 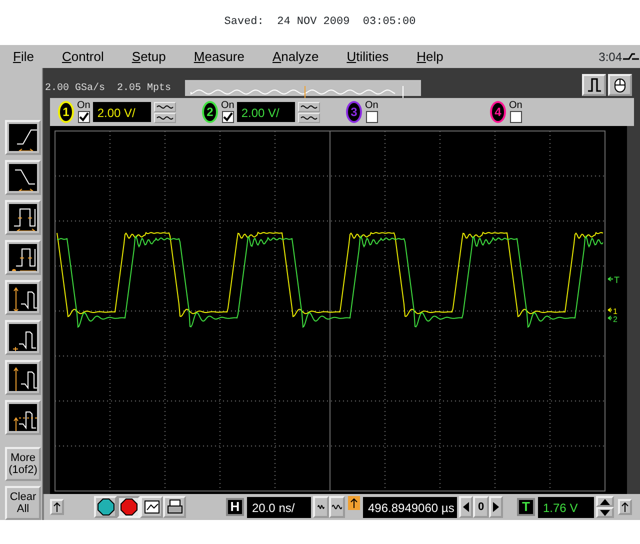 I want to click on print-button, so click(x=174, y=507).